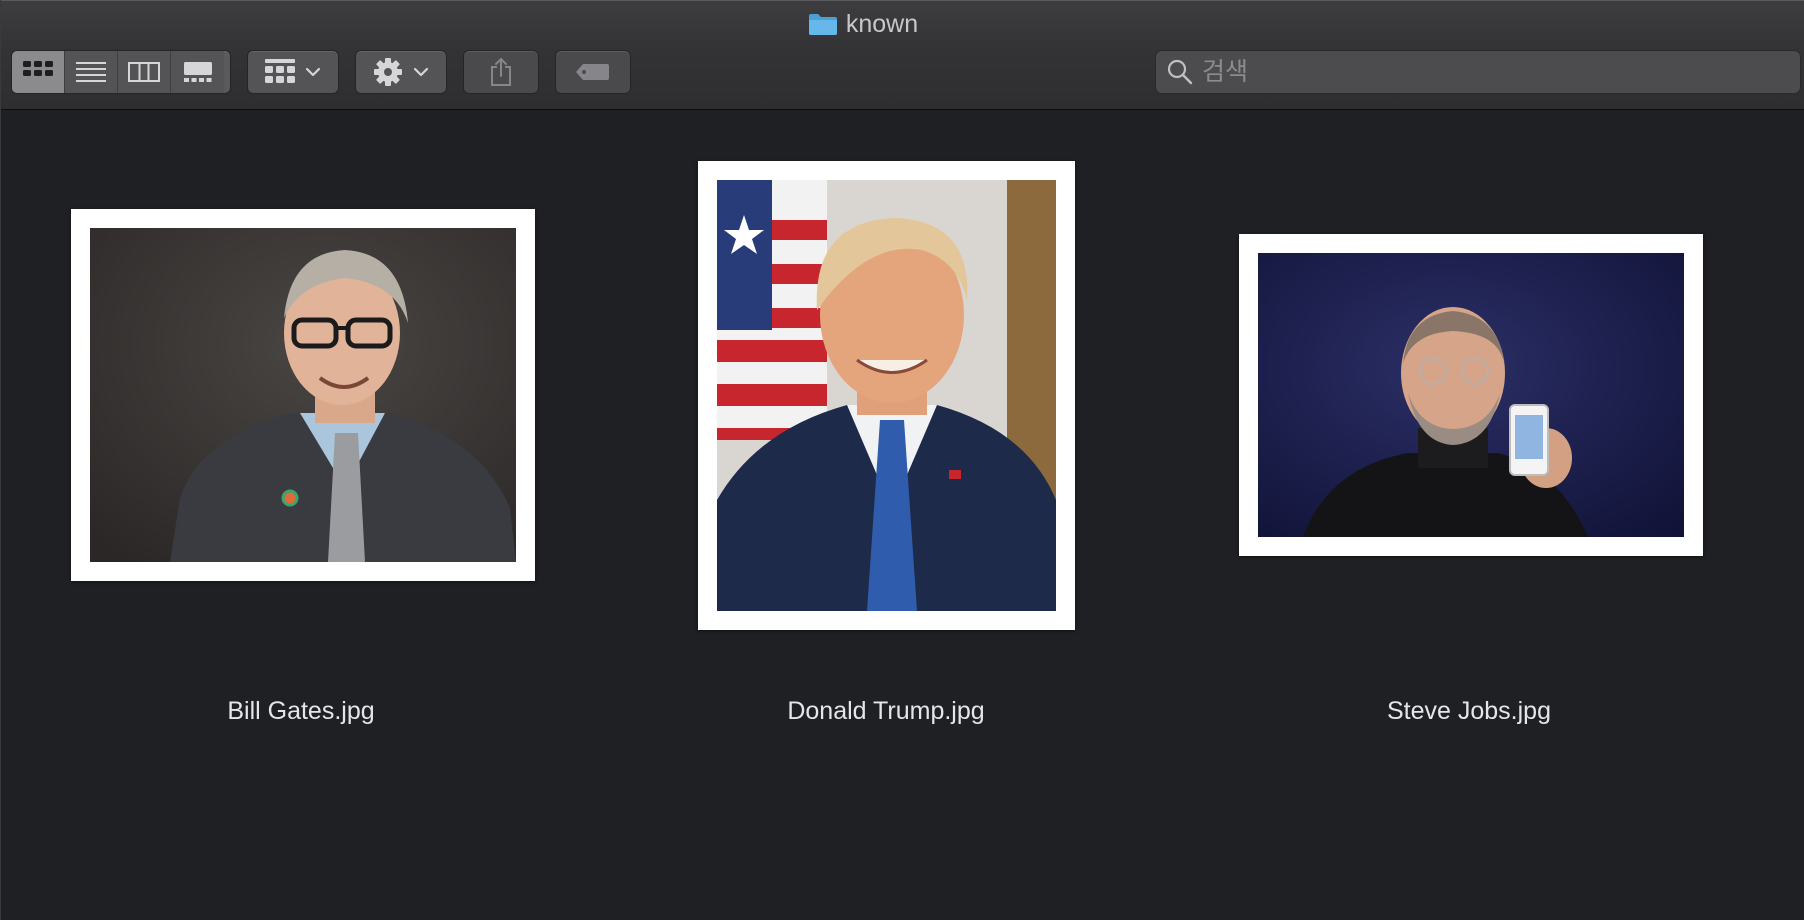  Describe the element at coordinates (301, 711) in the screenshot. I see `file-name-label: Bill Gates.jpg` at that location.